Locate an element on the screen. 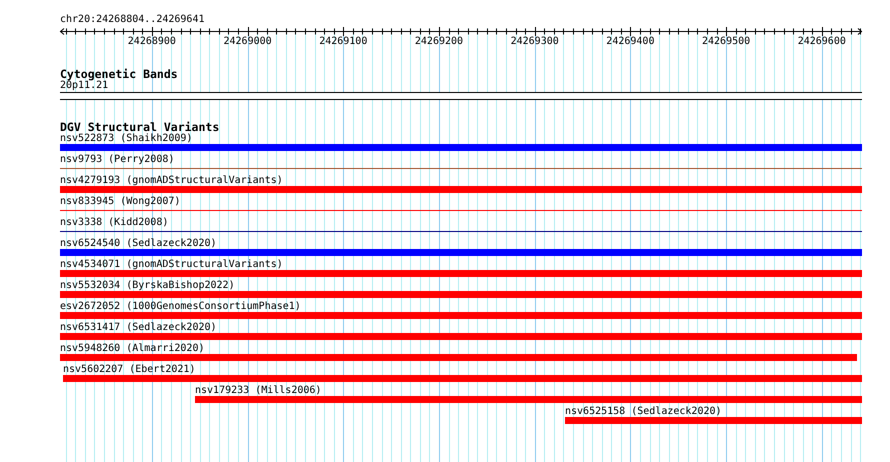 The height and width of the screenshot is (462, 890). band-label: 20p11.21 is located at coordinates (84, 86).